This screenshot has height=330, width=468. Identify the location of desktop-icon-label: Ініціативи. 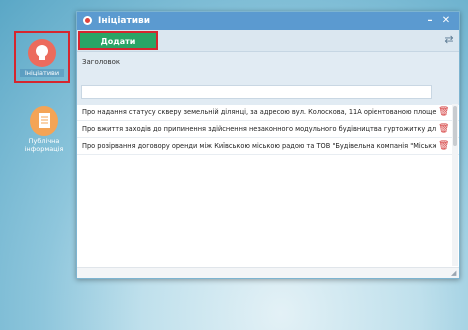
(42, 73).